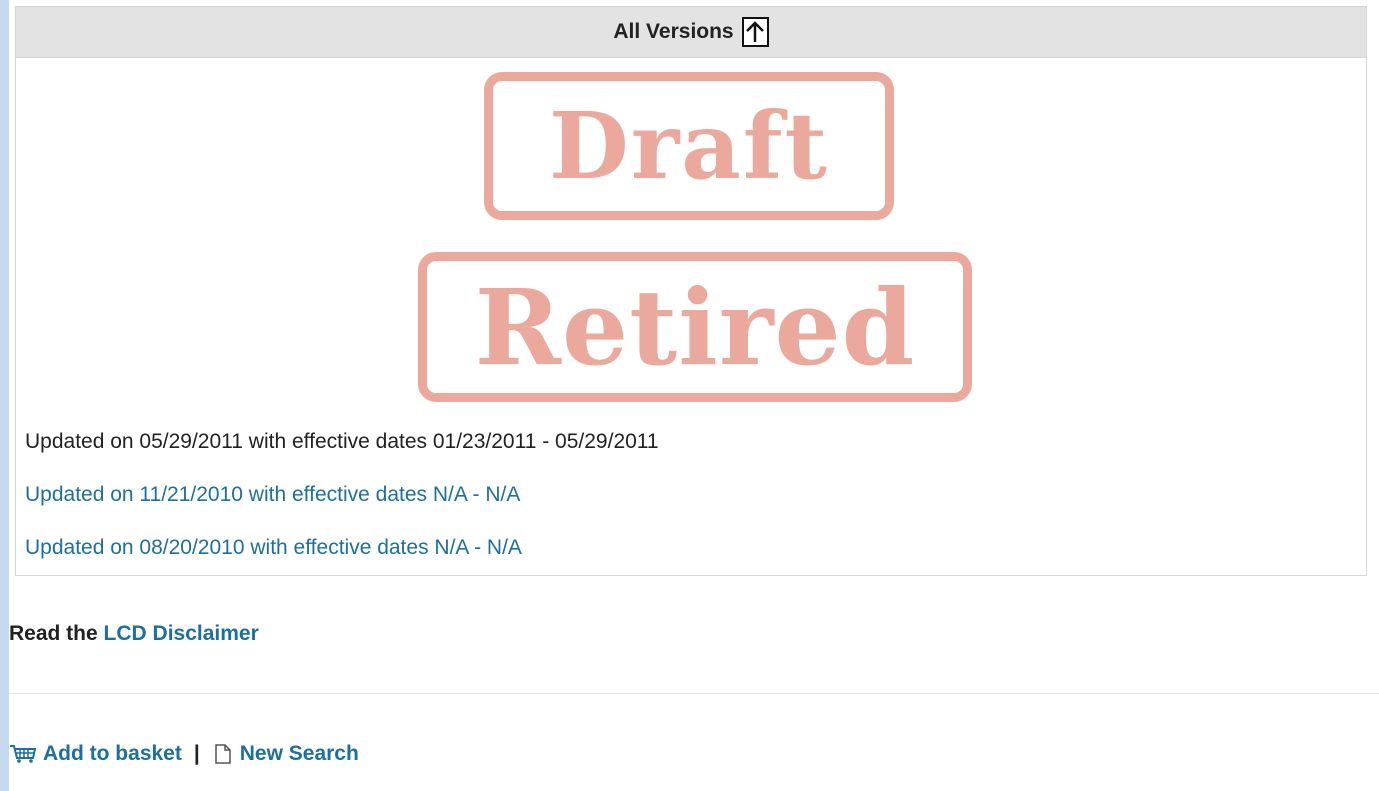 The image size is (1379, 791). I want to click on all-versions-title: All Versions, so click(673, 31).